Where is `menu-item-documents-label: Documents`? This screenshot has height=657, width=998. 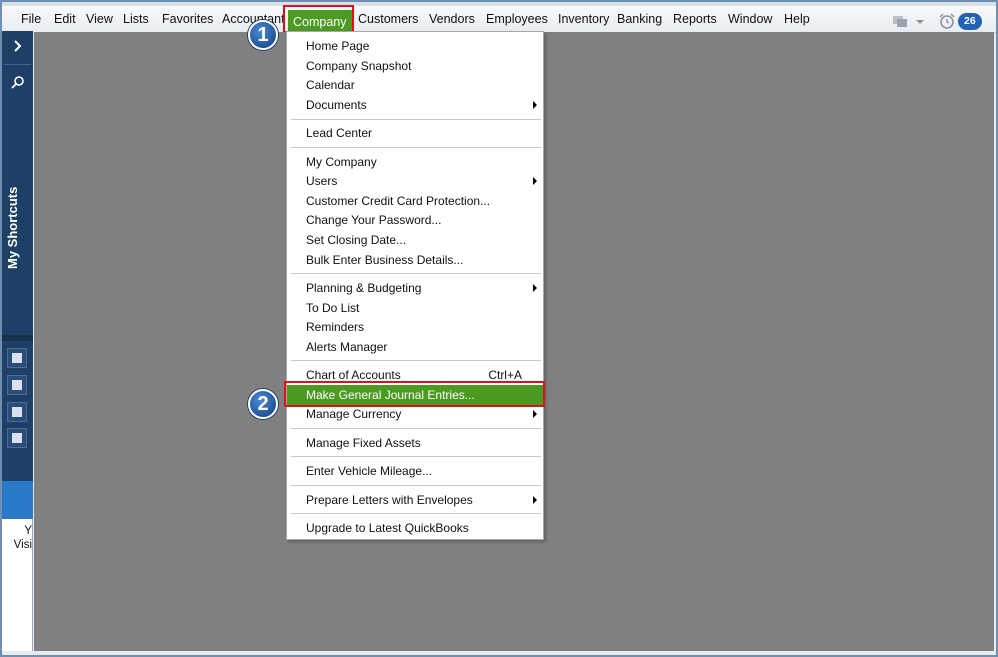
menu-item-documents-label: Documents is located at coordinates (336, 105).